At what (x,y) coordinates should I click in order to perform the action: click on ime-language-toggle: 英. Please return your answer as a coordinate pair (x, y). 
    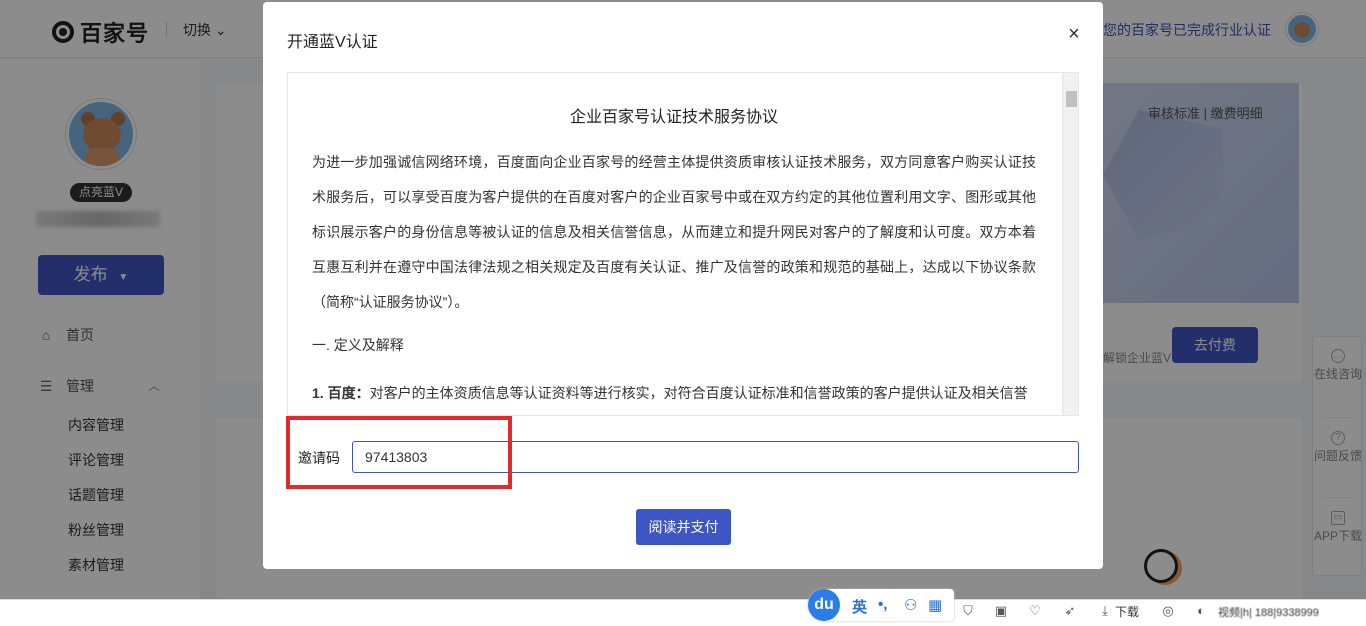
    Looking at the image, I should click on (859, 606).